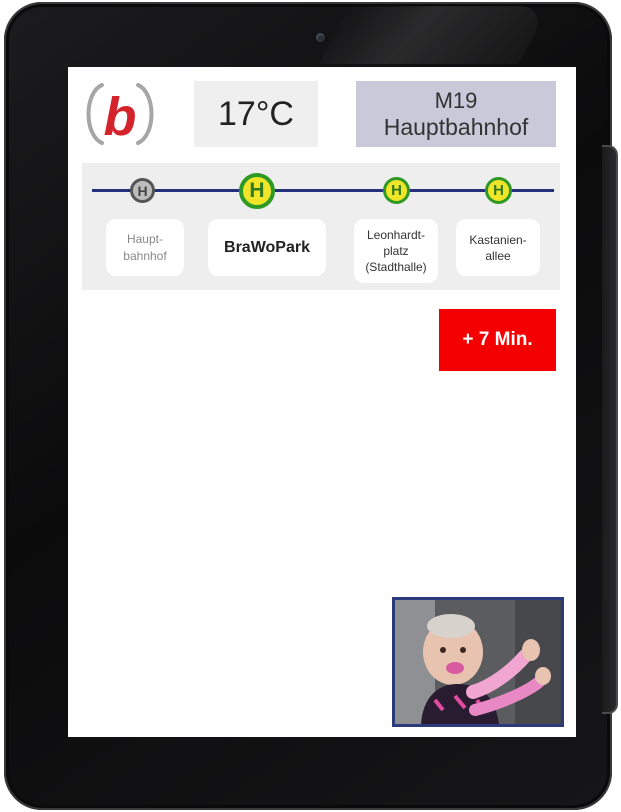 The image size is (621, 812). Describe the element at coordinates (120, 117) in the screenshot. I see `logo-letter: b` at that location.